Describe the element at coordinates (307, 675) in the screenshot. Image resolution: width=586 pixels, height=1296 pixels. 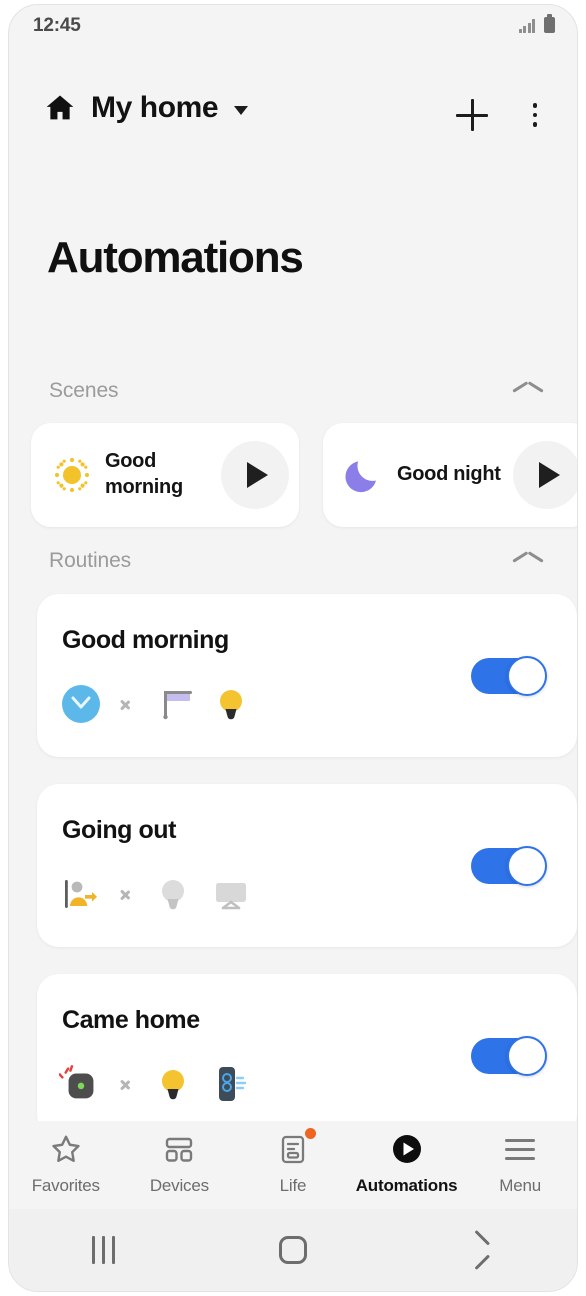
I see `routine-card: Good morning` at that location.